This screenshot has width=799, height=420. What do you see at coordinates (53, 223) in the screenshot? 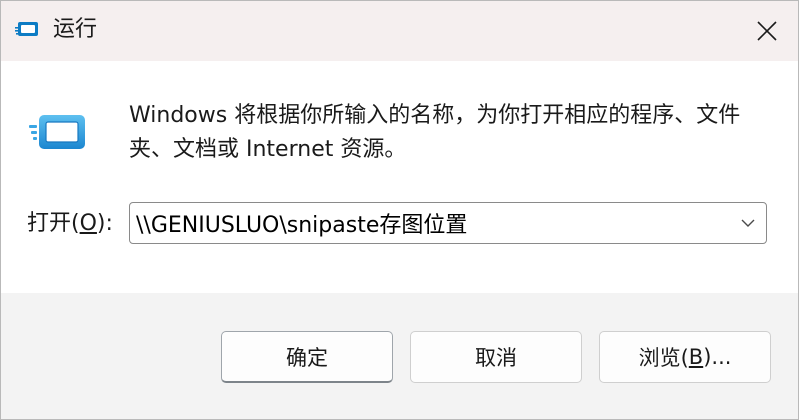
I see `open-label-prefix: 打开(` at bounding box center [53, 223].